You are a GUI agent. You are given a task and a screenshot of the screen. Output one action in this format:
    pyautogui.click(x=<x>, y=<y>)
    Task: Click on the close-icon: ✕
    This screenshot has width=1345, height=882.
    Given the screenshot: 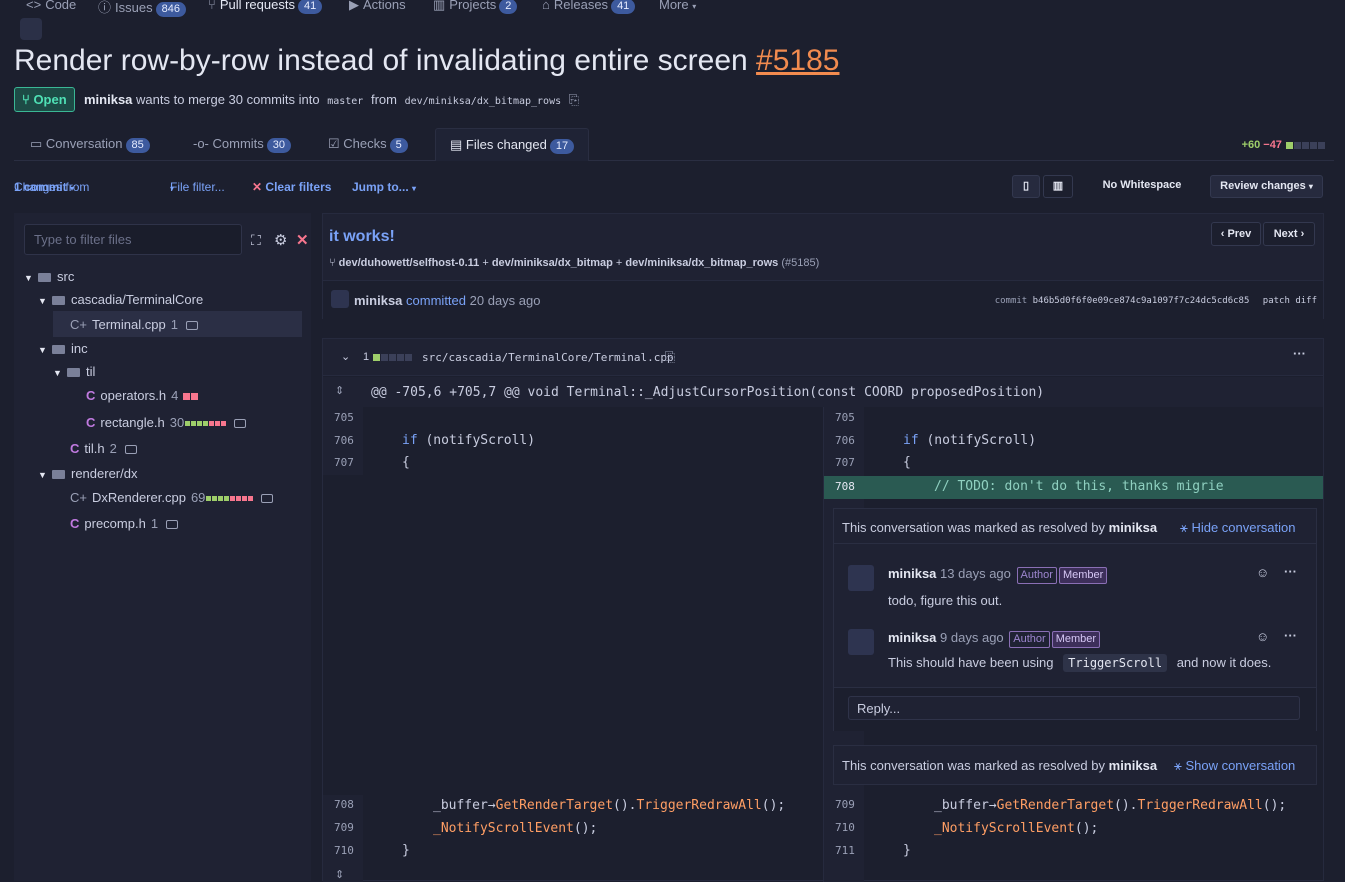 What is the action you would take?
    pyautogui.click(x=302, y=240)
    